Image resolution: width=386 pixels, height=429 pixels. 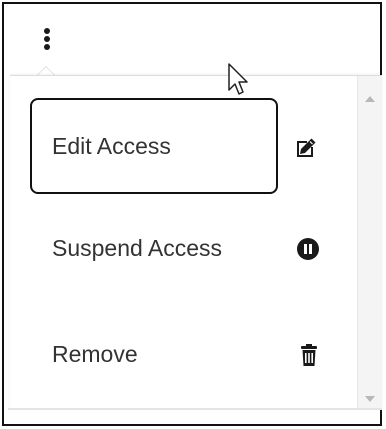 I want to click on menu-scrollbar, so click(x=369, y=243).